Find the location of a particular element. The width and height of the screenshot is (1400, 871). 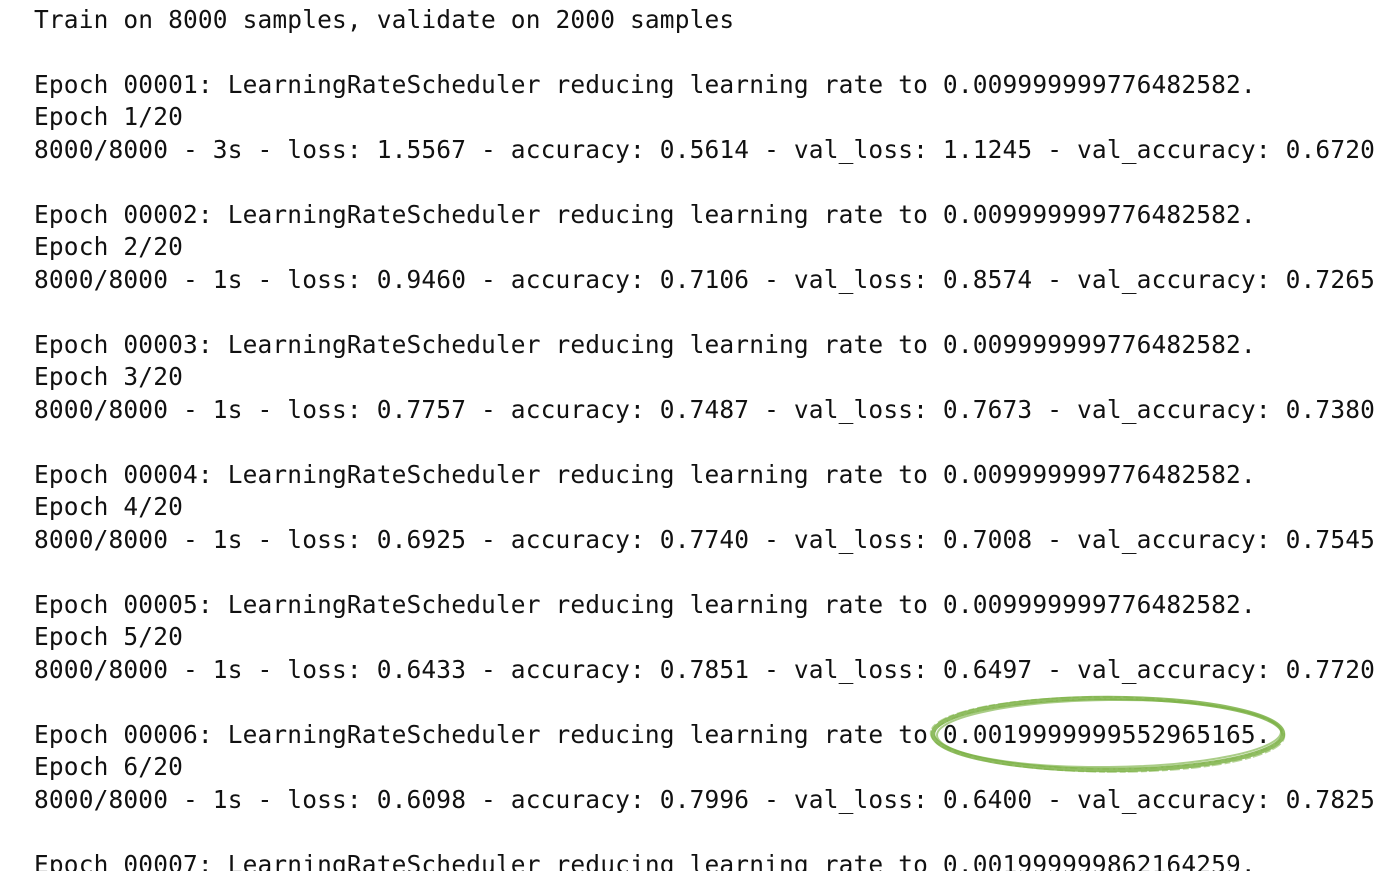

epoch-counter-line-3: Epoch 3/20 is located at coordinates (109, 376).